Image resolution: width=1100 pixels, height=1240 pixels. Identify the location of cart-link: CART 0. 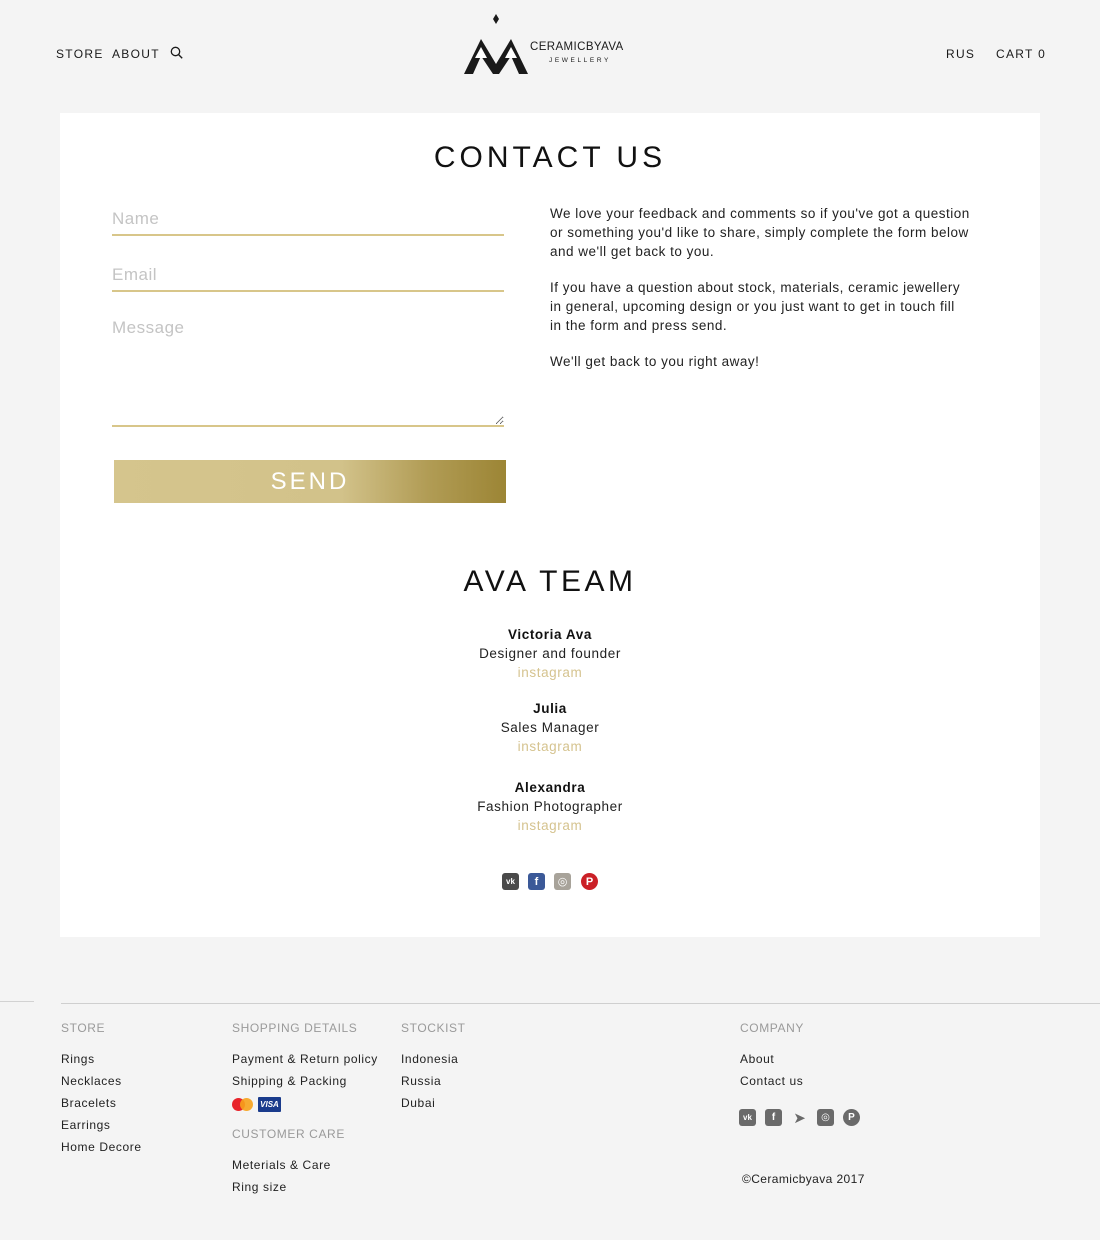
(1021, 54).